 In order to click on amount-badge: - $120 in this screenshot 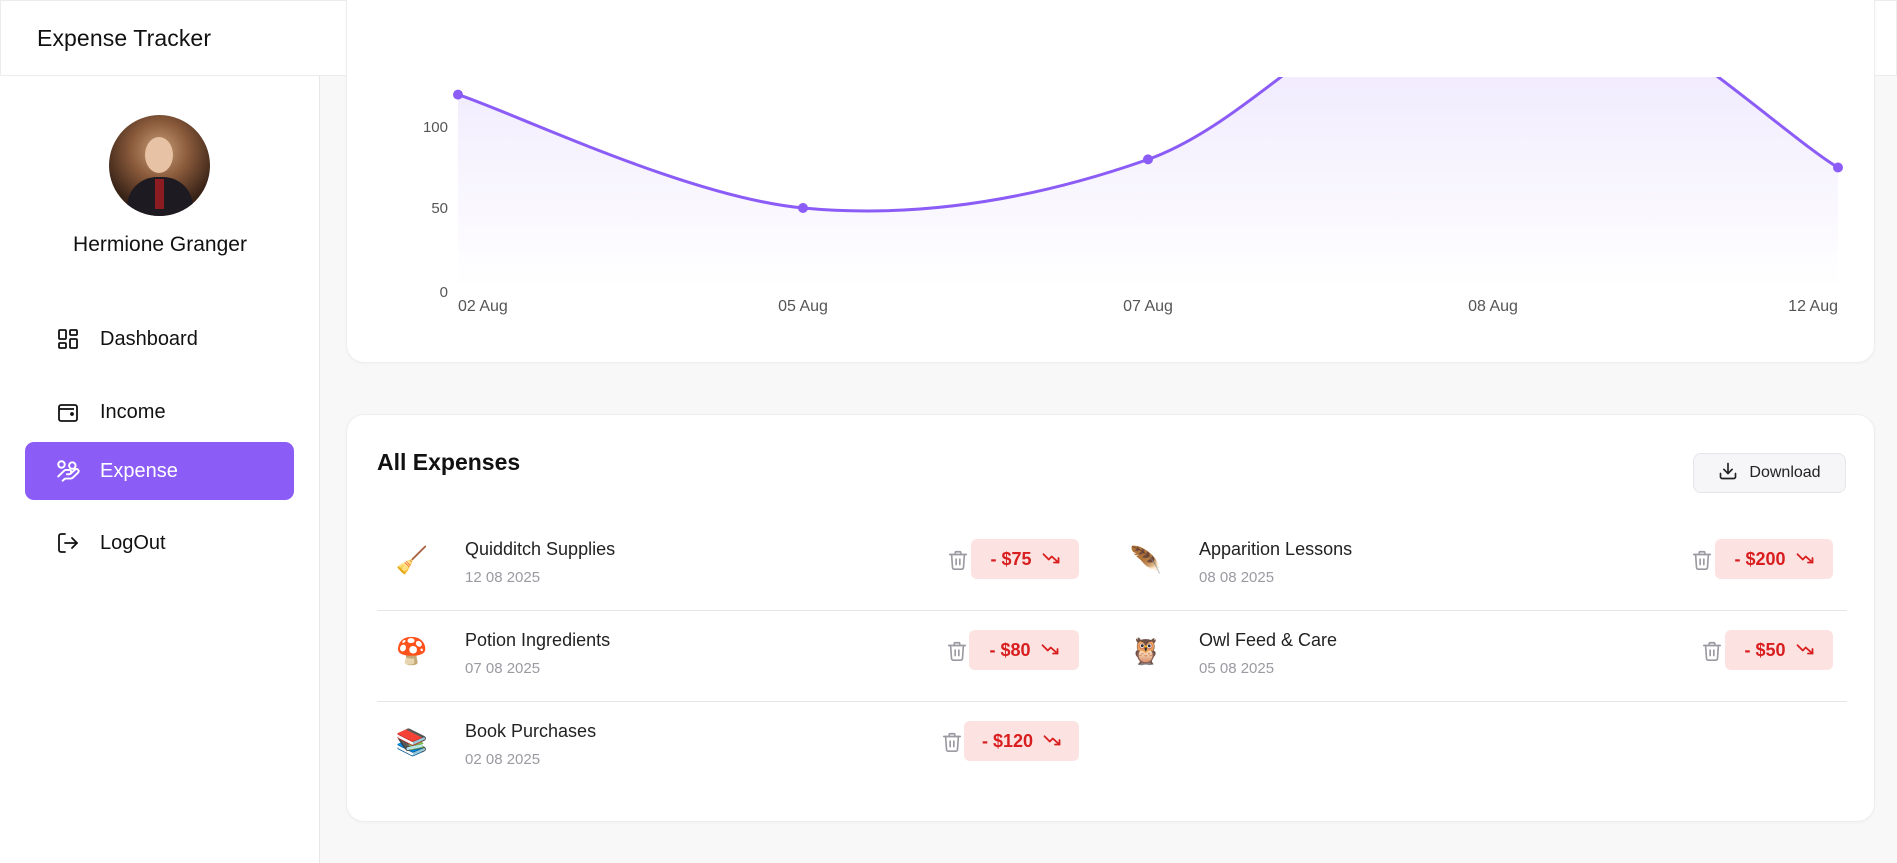, I will do `click(1021, 741)`.